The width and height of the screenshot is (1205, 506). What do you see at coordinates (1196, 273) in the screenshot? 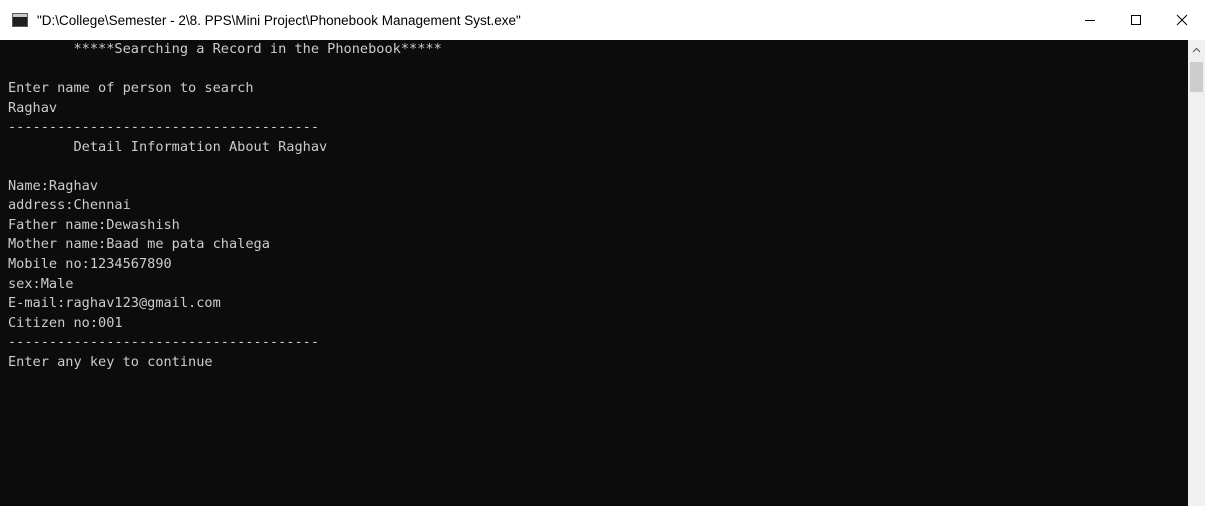
I see `vertical-scrollbar` at bounding box center [1196, 273].